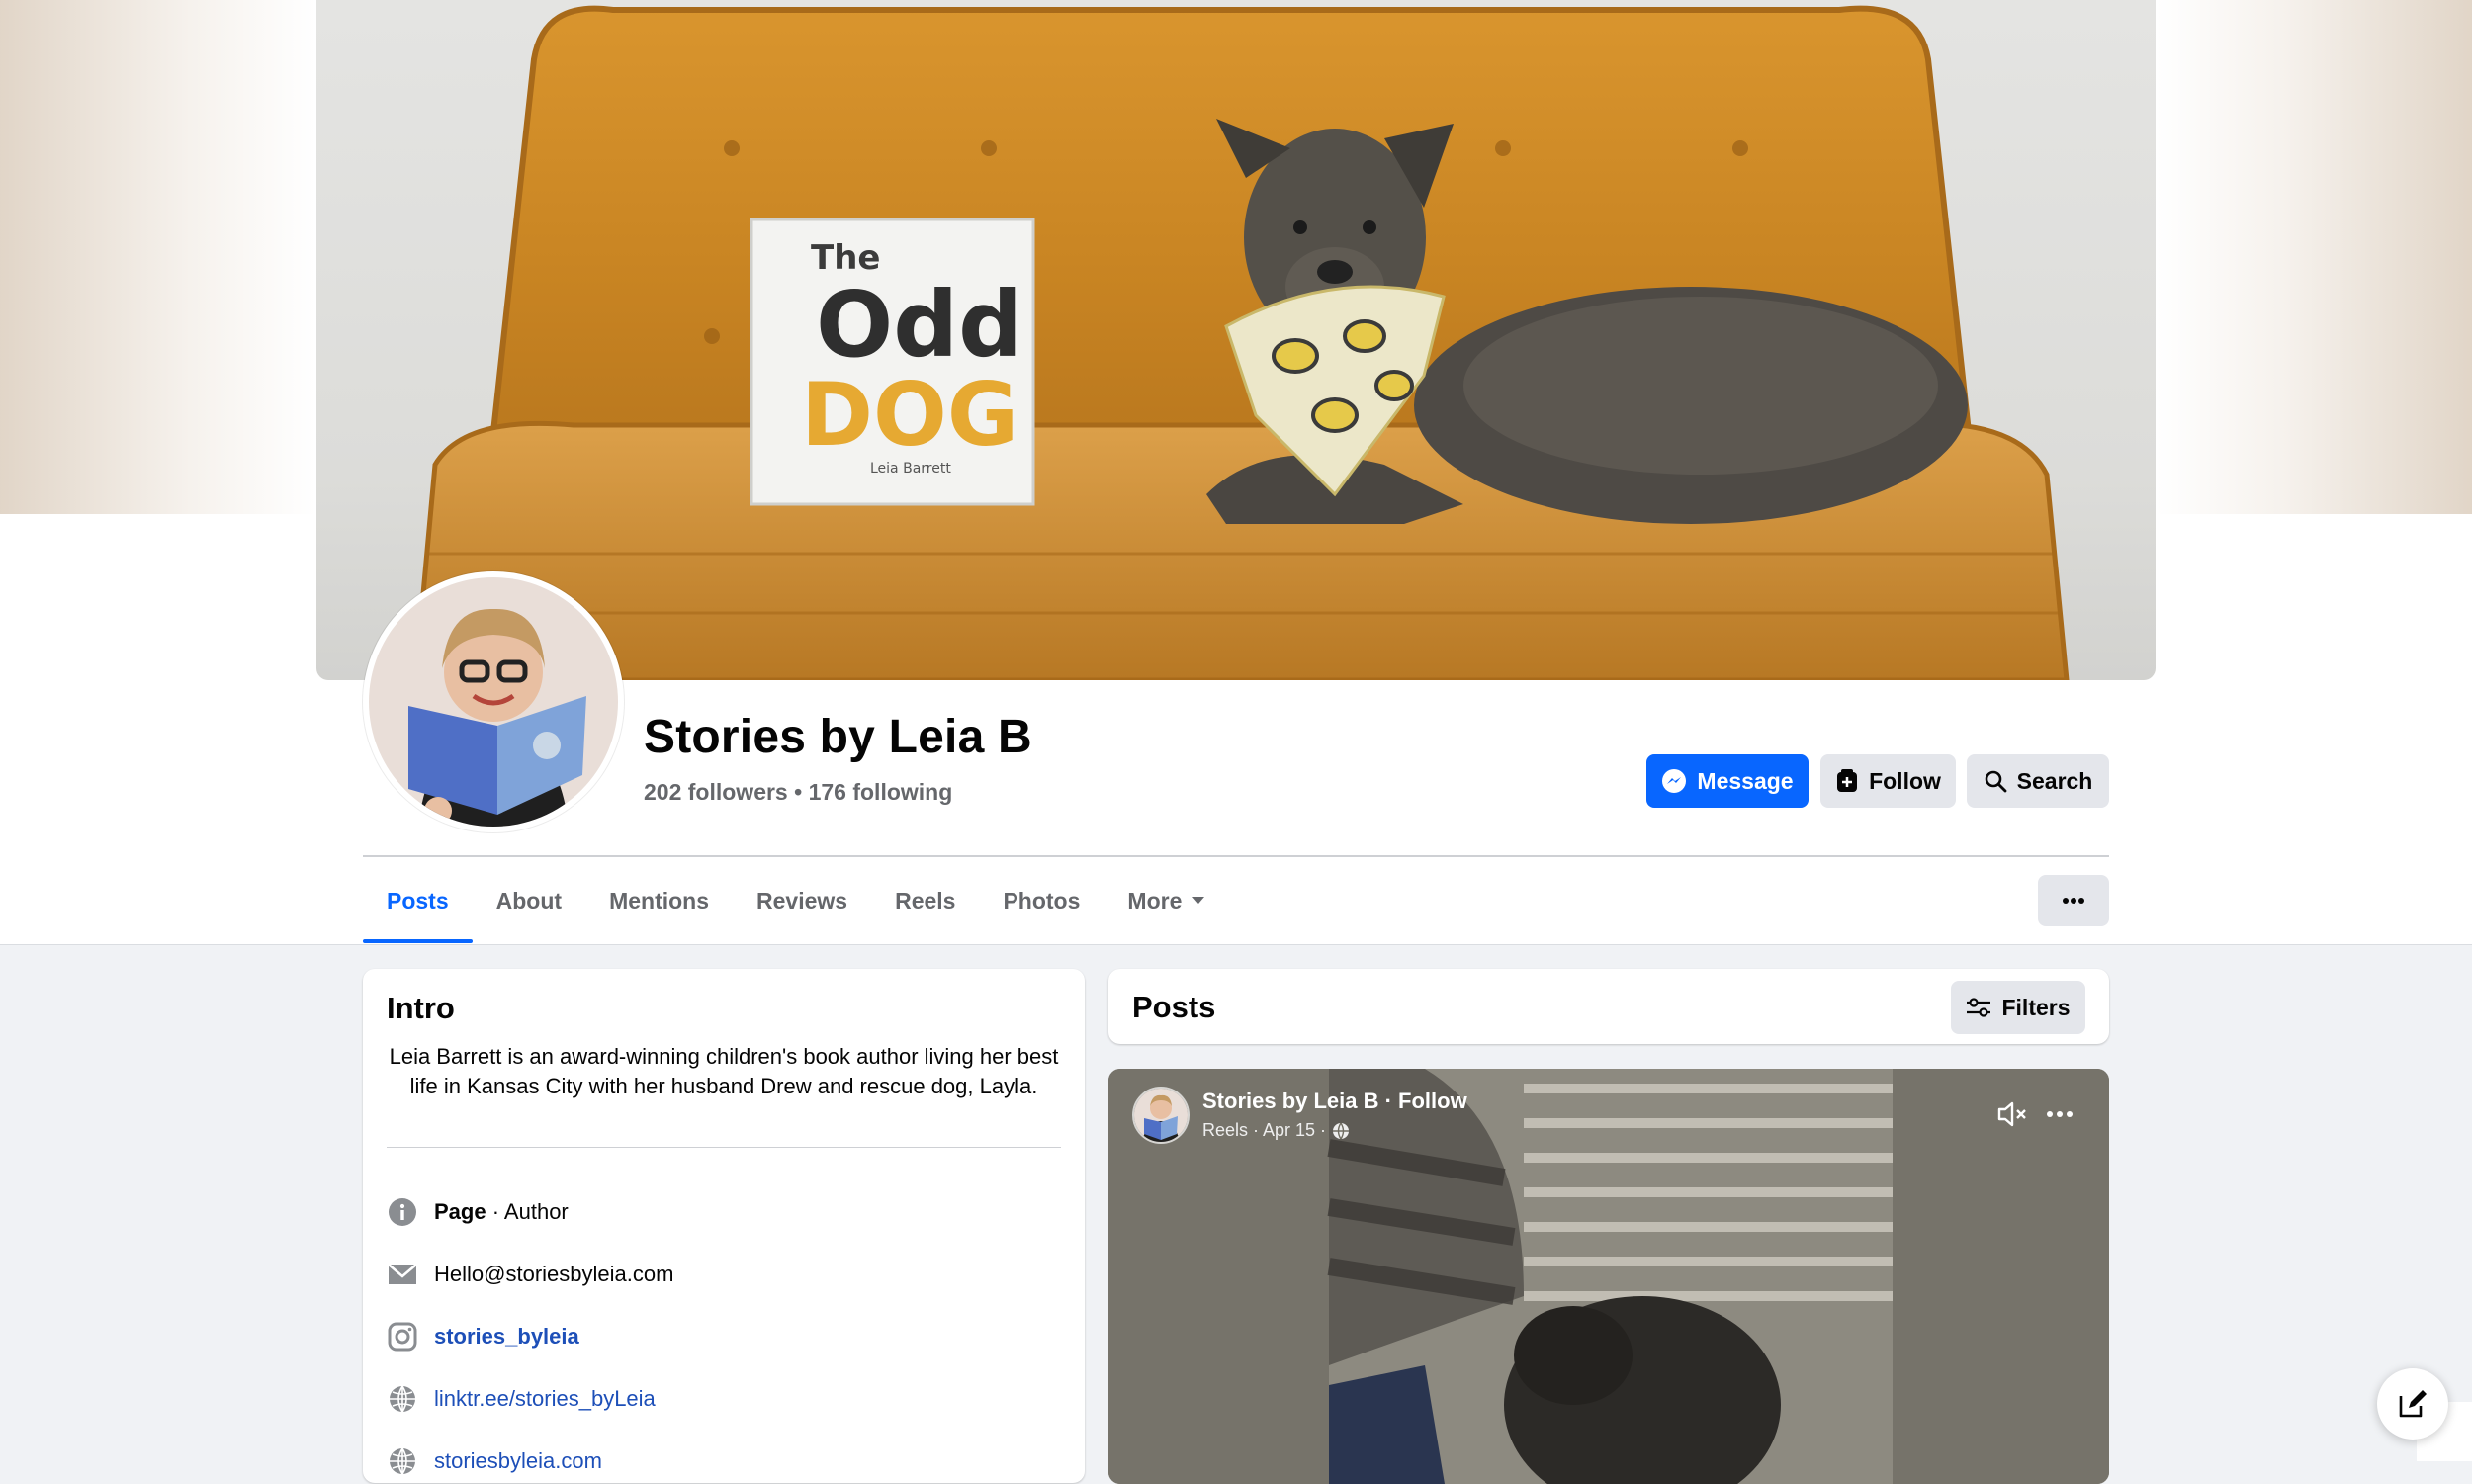  I want to click on filters-button-label: Filters, so click(2036, 1007).